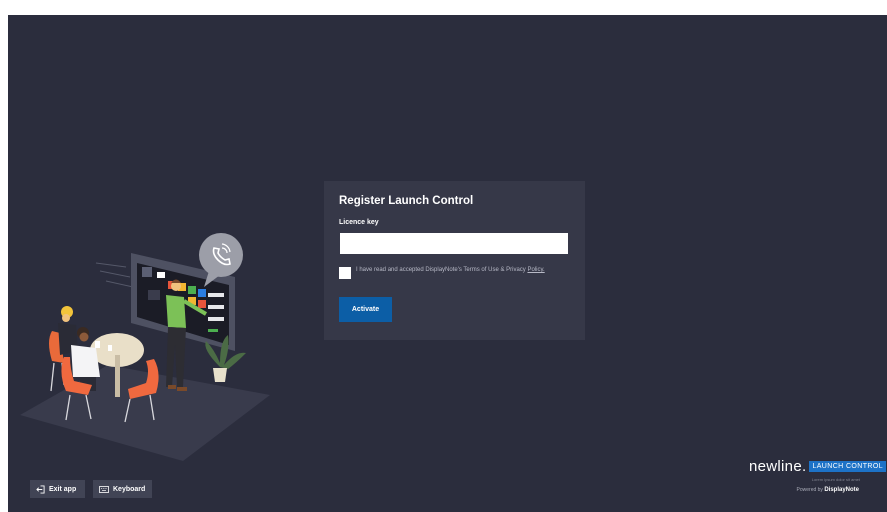 Image resolution: width=887 pixels, height=512 pixels. Describe the element at coordinates (406, 201) in the screenshot. I see `card-title: Register Launch Control` at that location.